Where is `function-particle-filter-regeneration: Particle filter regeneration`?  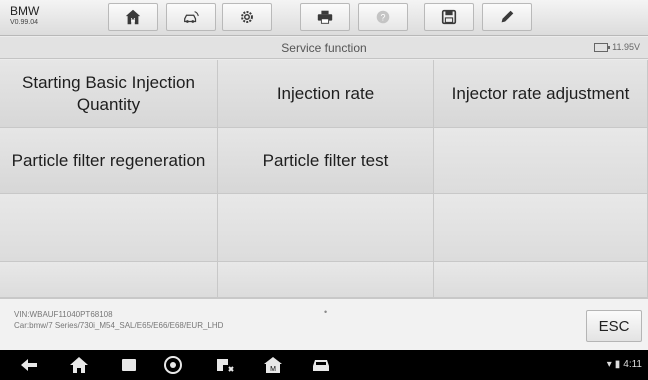 function-particle-filter-regeneration: Particle filter regeneration is located at coordinates (109, 161).